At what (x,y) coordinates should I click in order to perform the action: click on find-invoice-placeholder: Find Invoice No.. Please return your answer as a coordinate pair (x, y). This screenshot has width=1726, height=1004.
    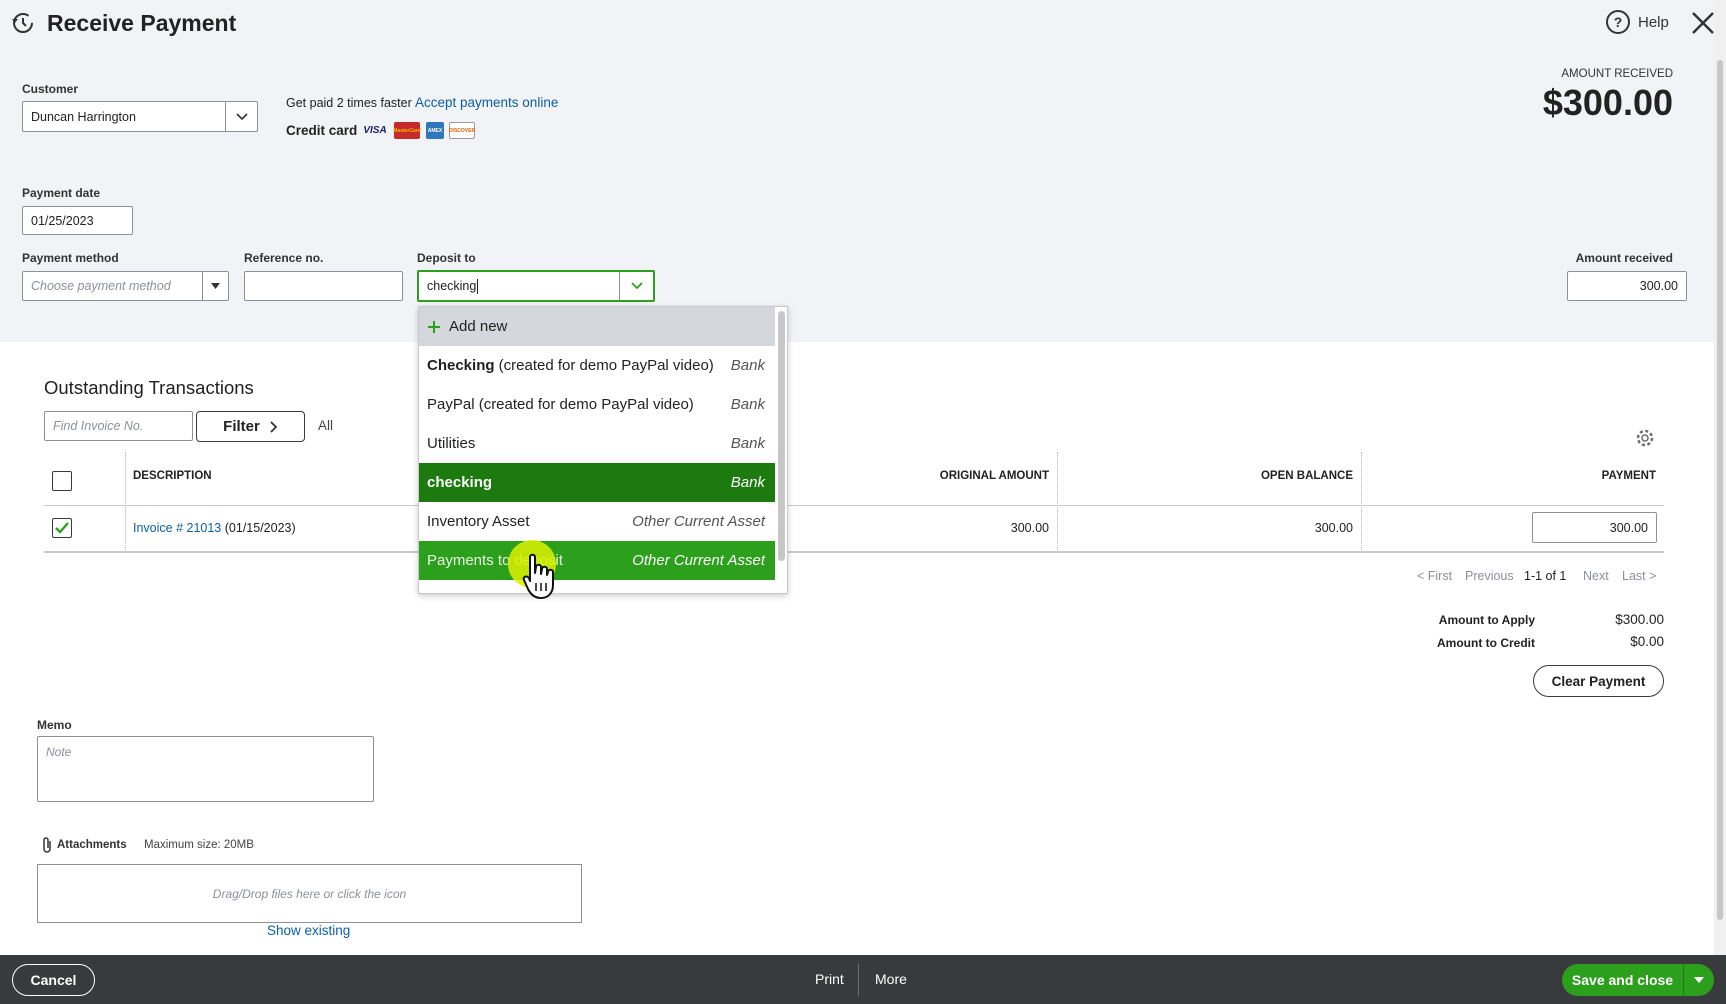
    Looking at the image, I should click on (98, 426).